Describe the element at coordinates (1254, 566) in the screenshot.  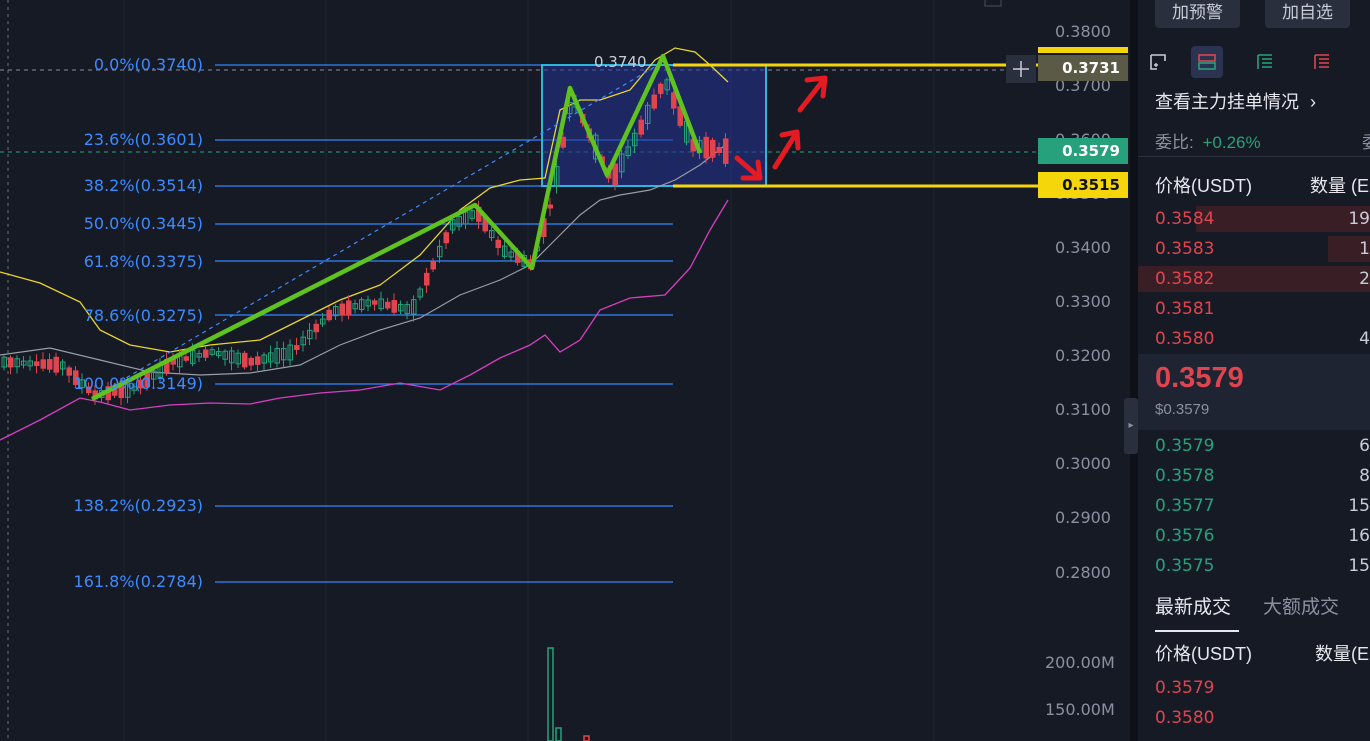
I see `bid-row: 0.3575 15` at that location.